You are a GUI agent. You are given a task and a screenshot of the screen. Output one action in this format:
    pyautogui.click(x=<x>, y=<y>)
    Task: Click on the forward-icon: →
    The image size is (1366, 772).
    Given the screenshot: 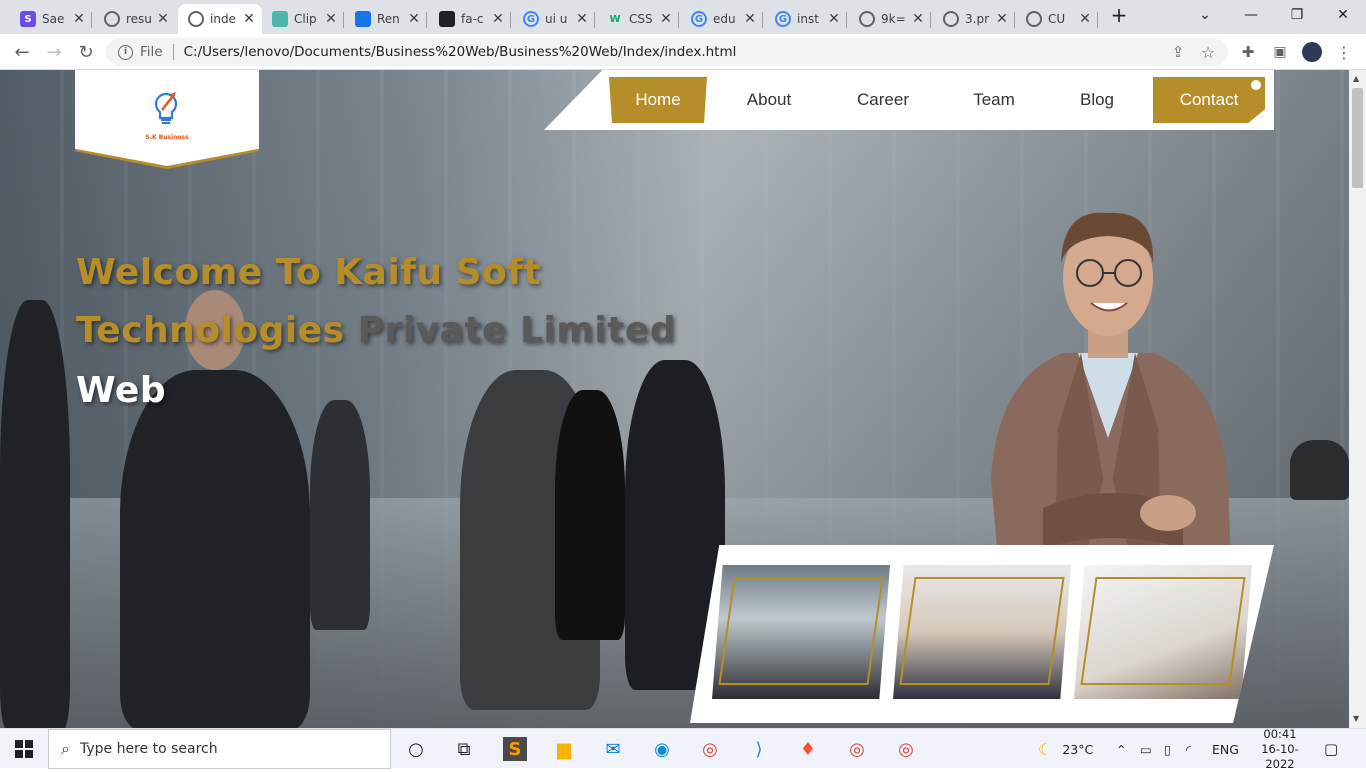 What is the action you would take?
    pyautogui.click(x=54, y=52)
    